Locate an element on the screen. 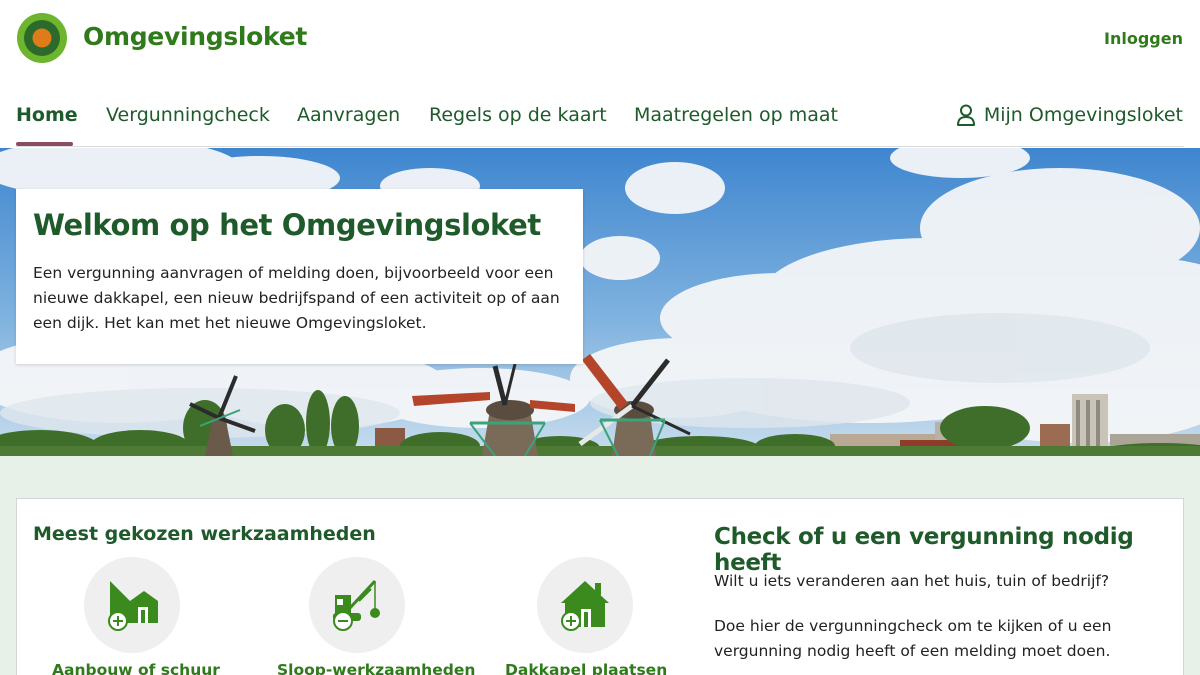 The height and width of the screenshot is (675, 1200). user-icon is located at coordinates (965, 115).